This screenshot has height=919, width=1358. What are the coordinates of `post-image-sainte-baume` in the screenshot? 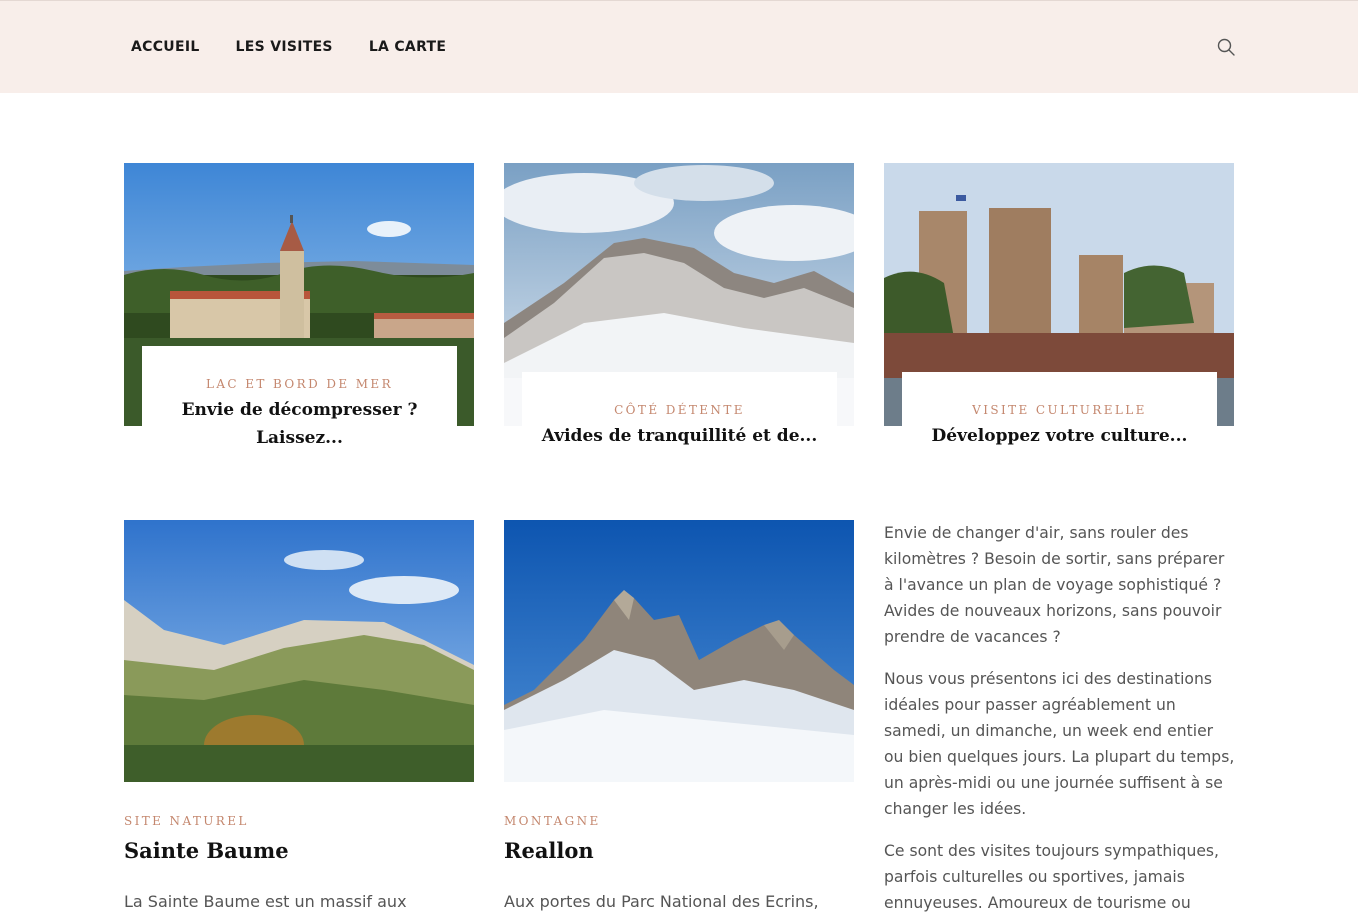 It's located at (299, 651).